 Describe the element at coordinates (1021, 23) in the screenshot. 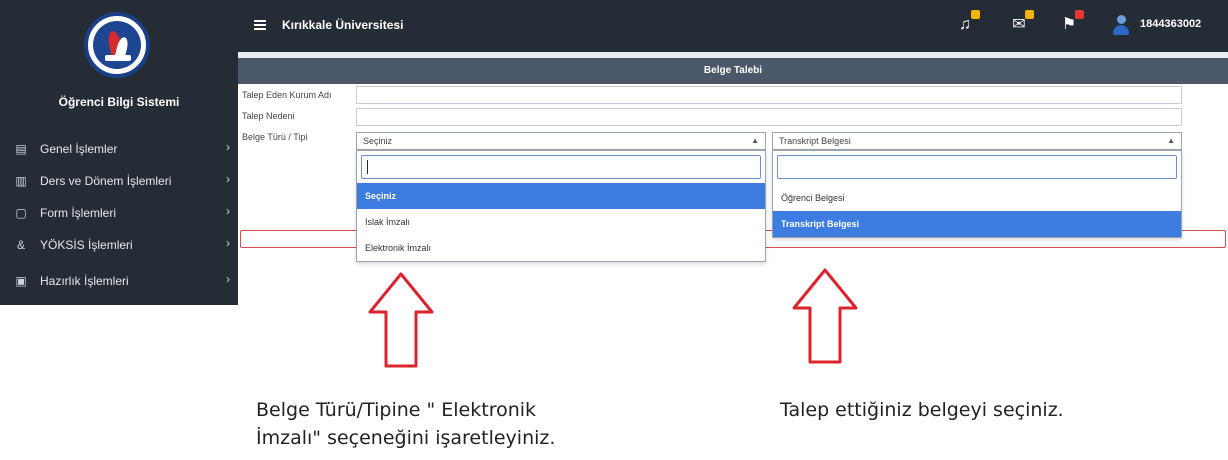

I see `mail-icon: ✉` at that location.